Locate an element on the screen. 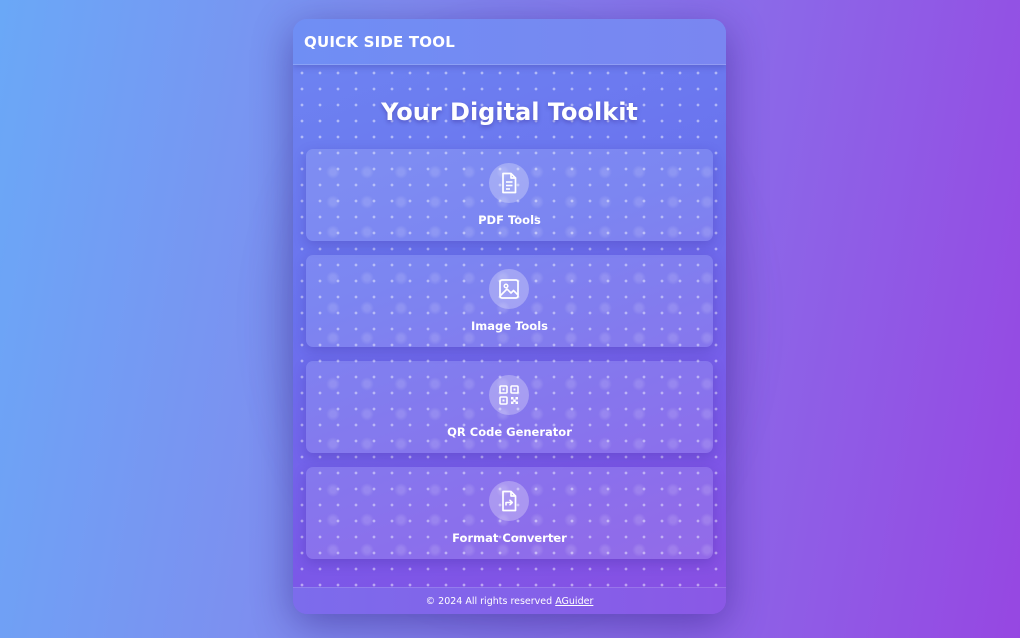 This screenshot has height=638, width=1020. footer-copyright: © 2024 All rights reserved AGuider is located at coordinates (509, 601).